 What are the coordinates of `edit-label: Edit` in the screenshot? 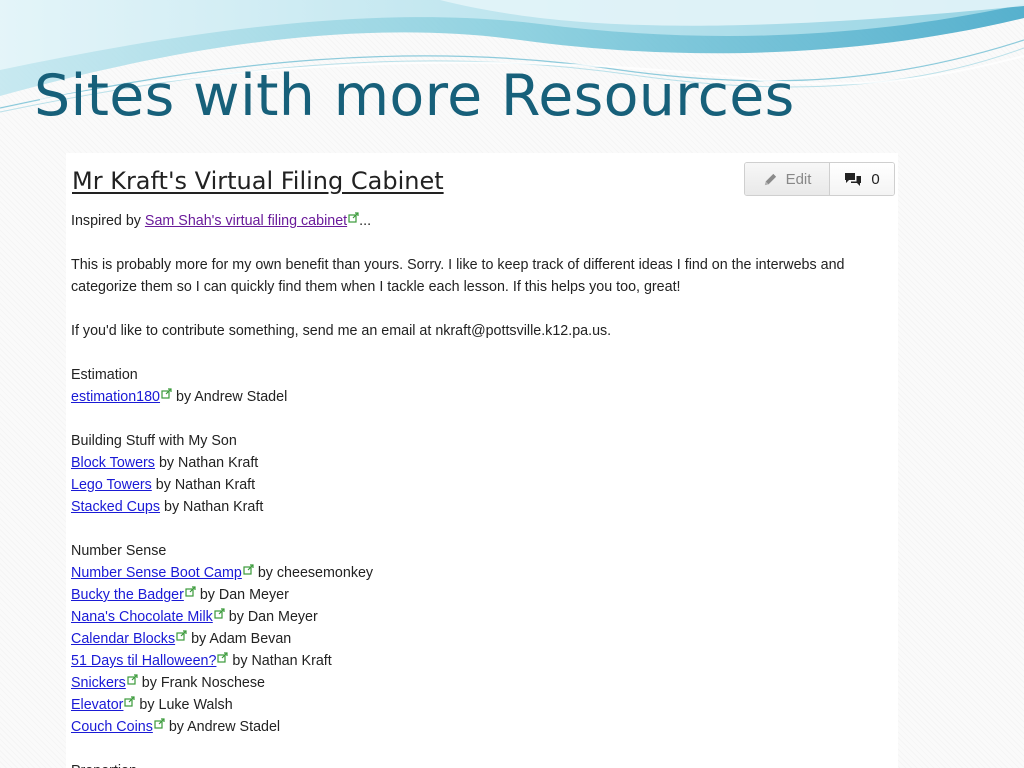 It's located at (798, 179).